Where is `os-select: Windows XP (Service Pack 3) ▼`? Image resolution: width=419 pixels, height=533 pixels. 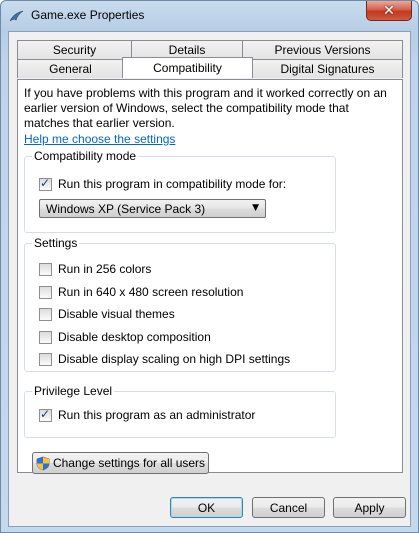 os-select: Windows XP (Service Pack 3) ▼ is located at coordinates (152, 208).